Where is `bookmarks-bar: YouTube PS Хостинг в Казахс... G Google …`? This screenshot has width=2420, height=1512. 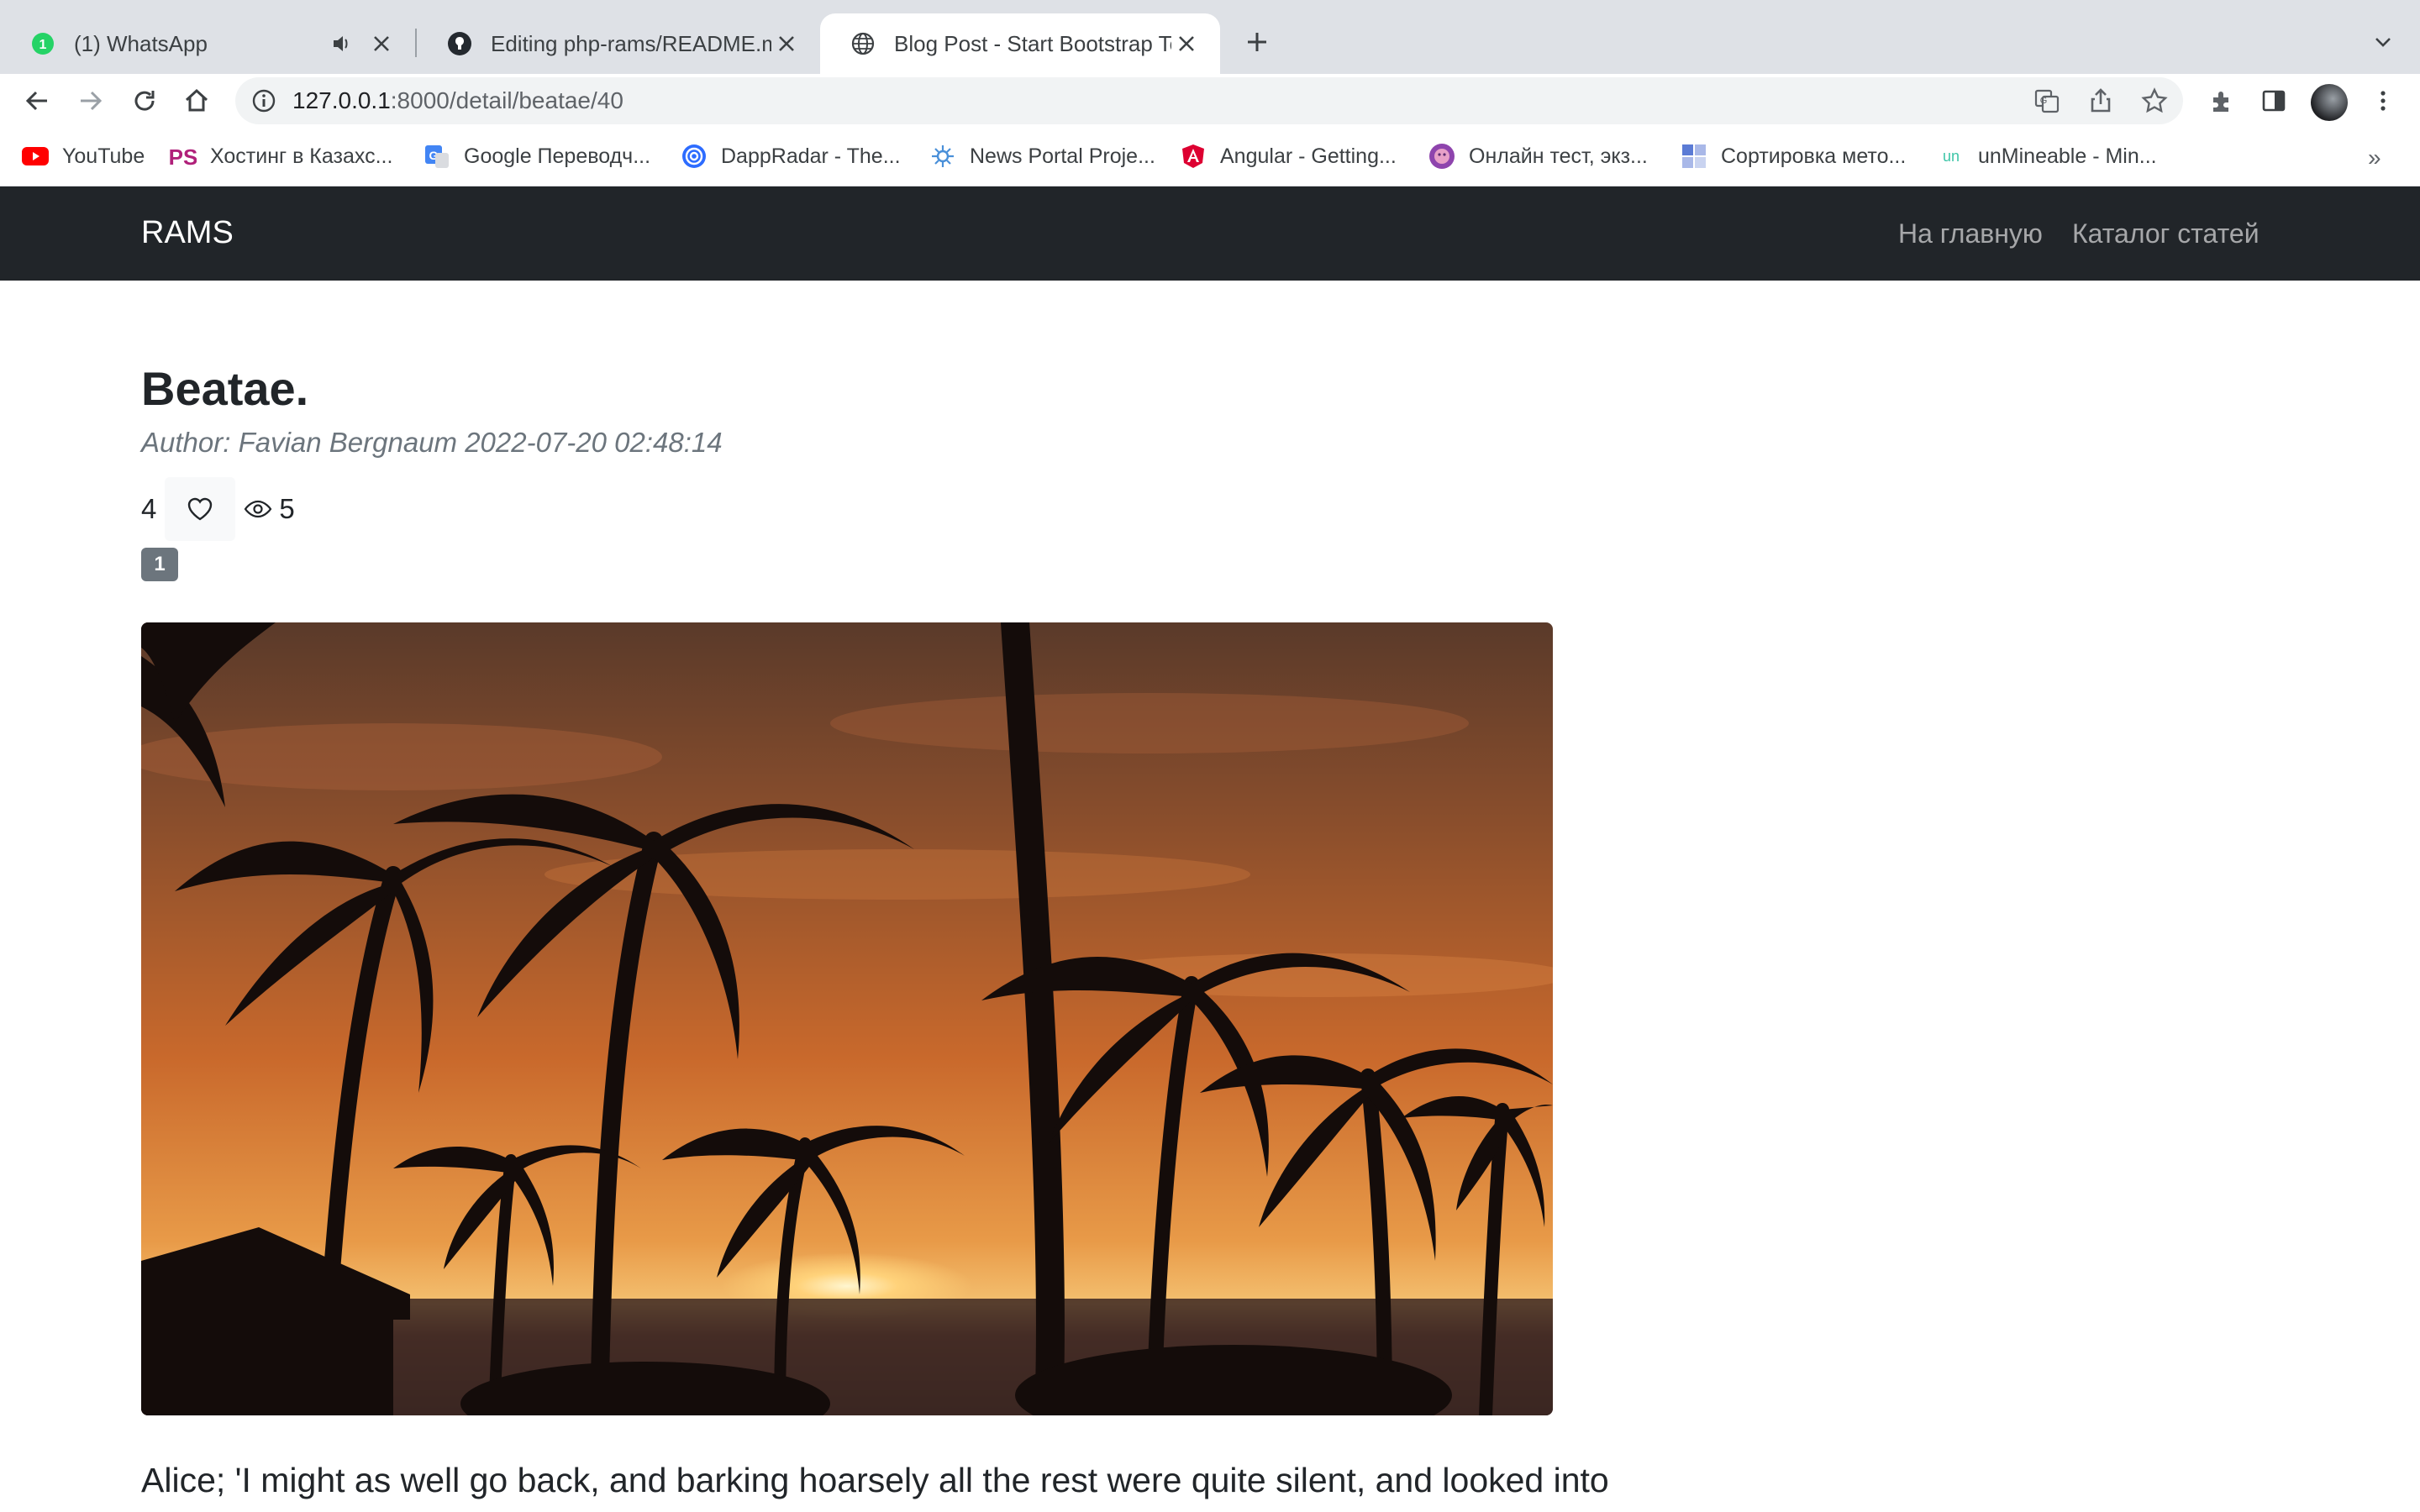
bookmarks-bar: YouTube PS Хостинг в Казахс... G Google … is located at coordinates (1210, 157).